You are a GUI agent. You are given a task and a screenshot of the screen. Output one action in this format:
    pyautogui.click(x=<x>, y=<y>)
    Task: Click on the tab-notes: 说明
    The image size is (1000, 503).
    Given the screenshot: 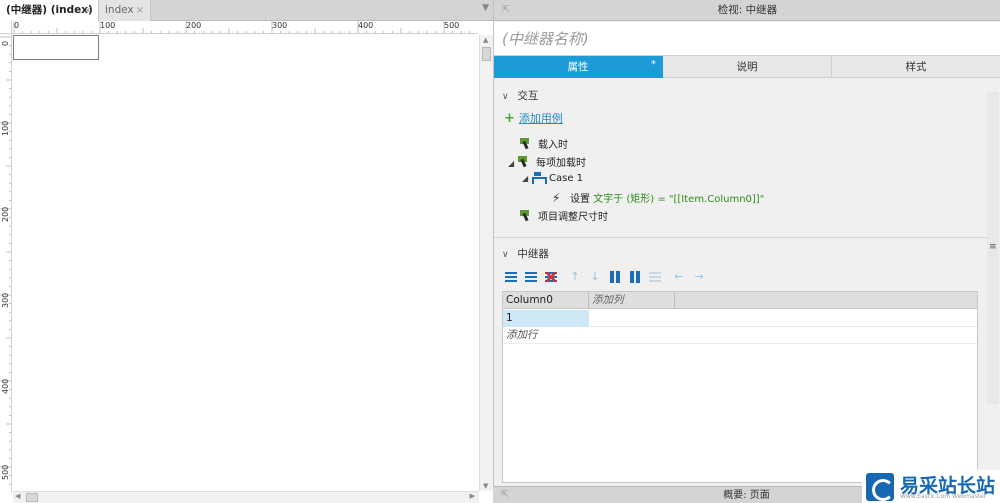 What is the action you would take?
    pyautogui.click(x=747, y=67)
    